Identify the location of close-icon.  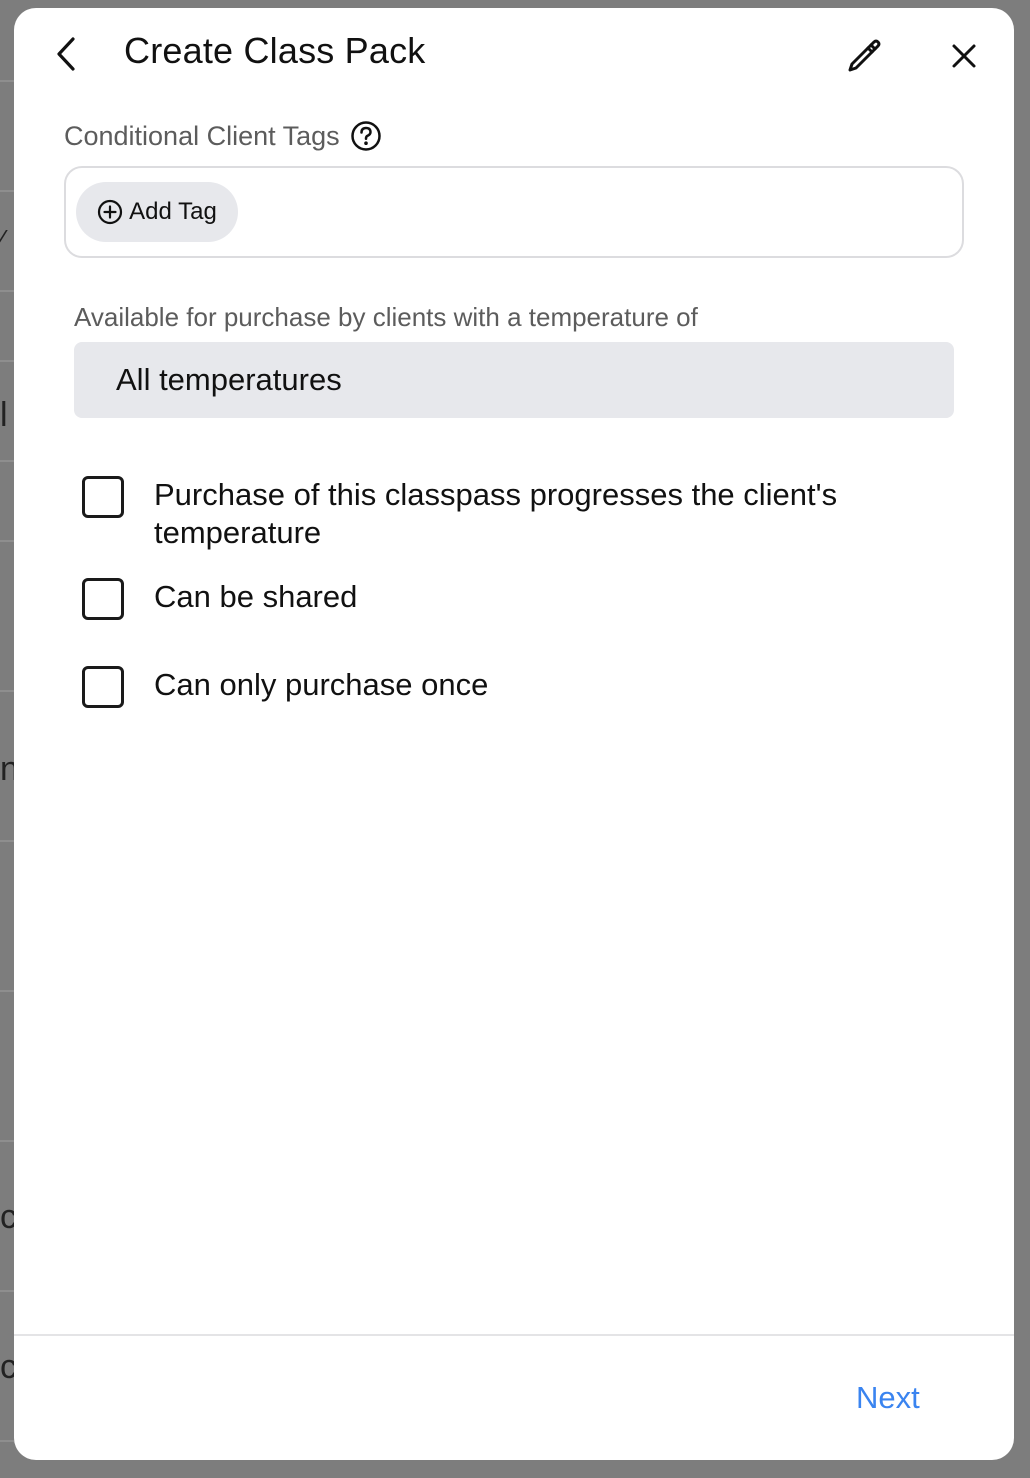
(964, 56).